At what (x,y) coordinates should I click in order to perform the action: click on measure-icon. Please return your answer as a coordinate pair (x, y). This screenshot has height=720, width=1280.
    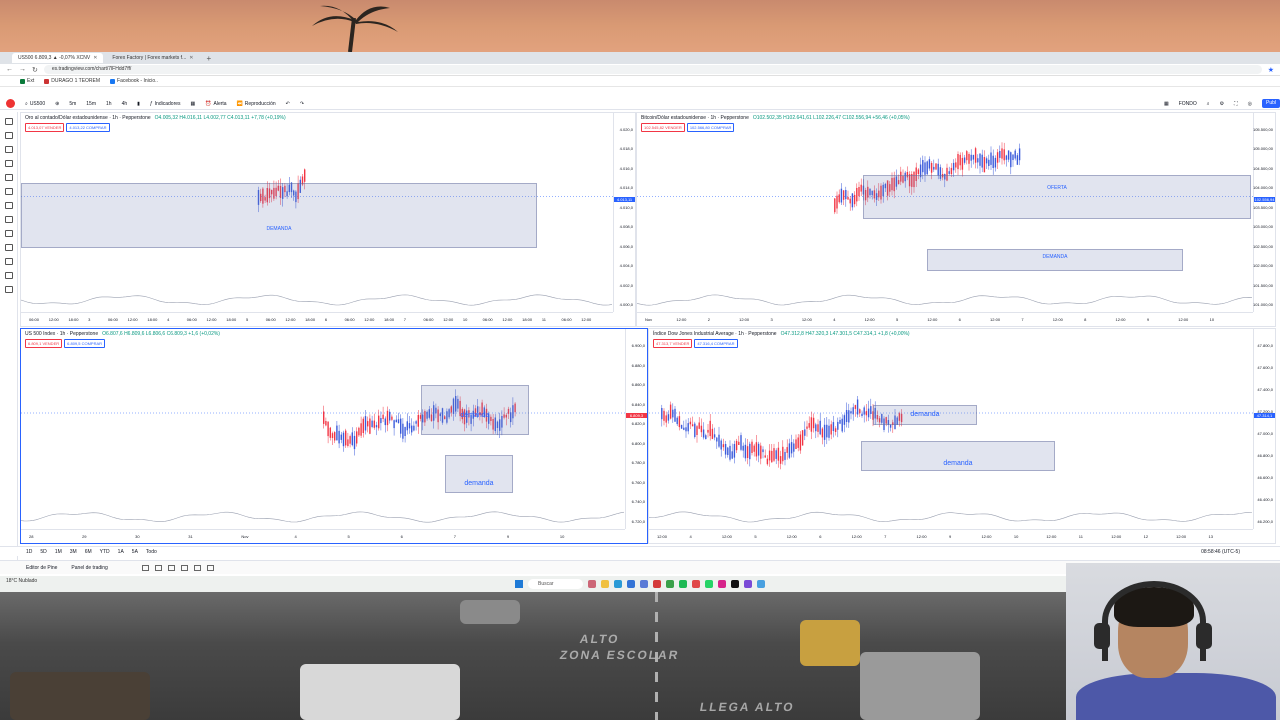
    Looking at the image, I should click on (8, 219).